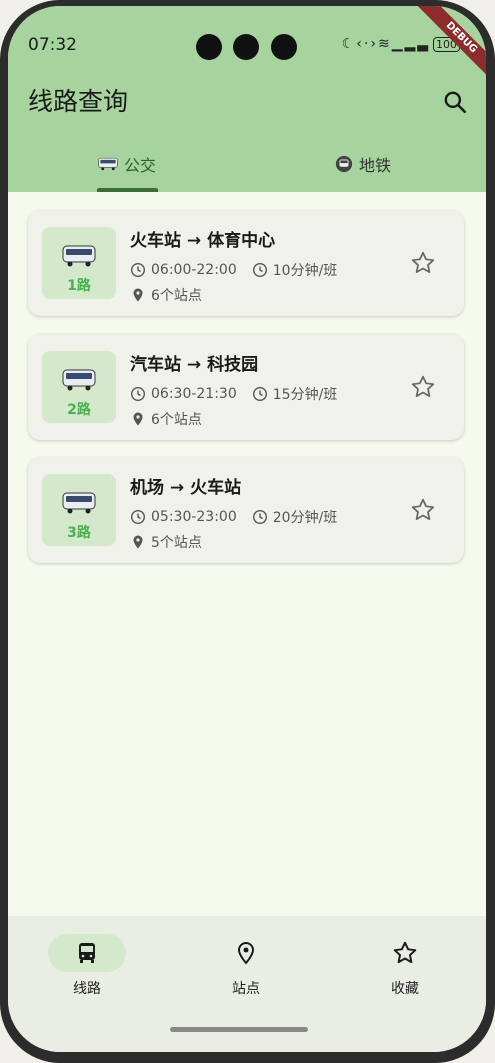  I want to click on route-stops: 5个站点, so click(176, 543).